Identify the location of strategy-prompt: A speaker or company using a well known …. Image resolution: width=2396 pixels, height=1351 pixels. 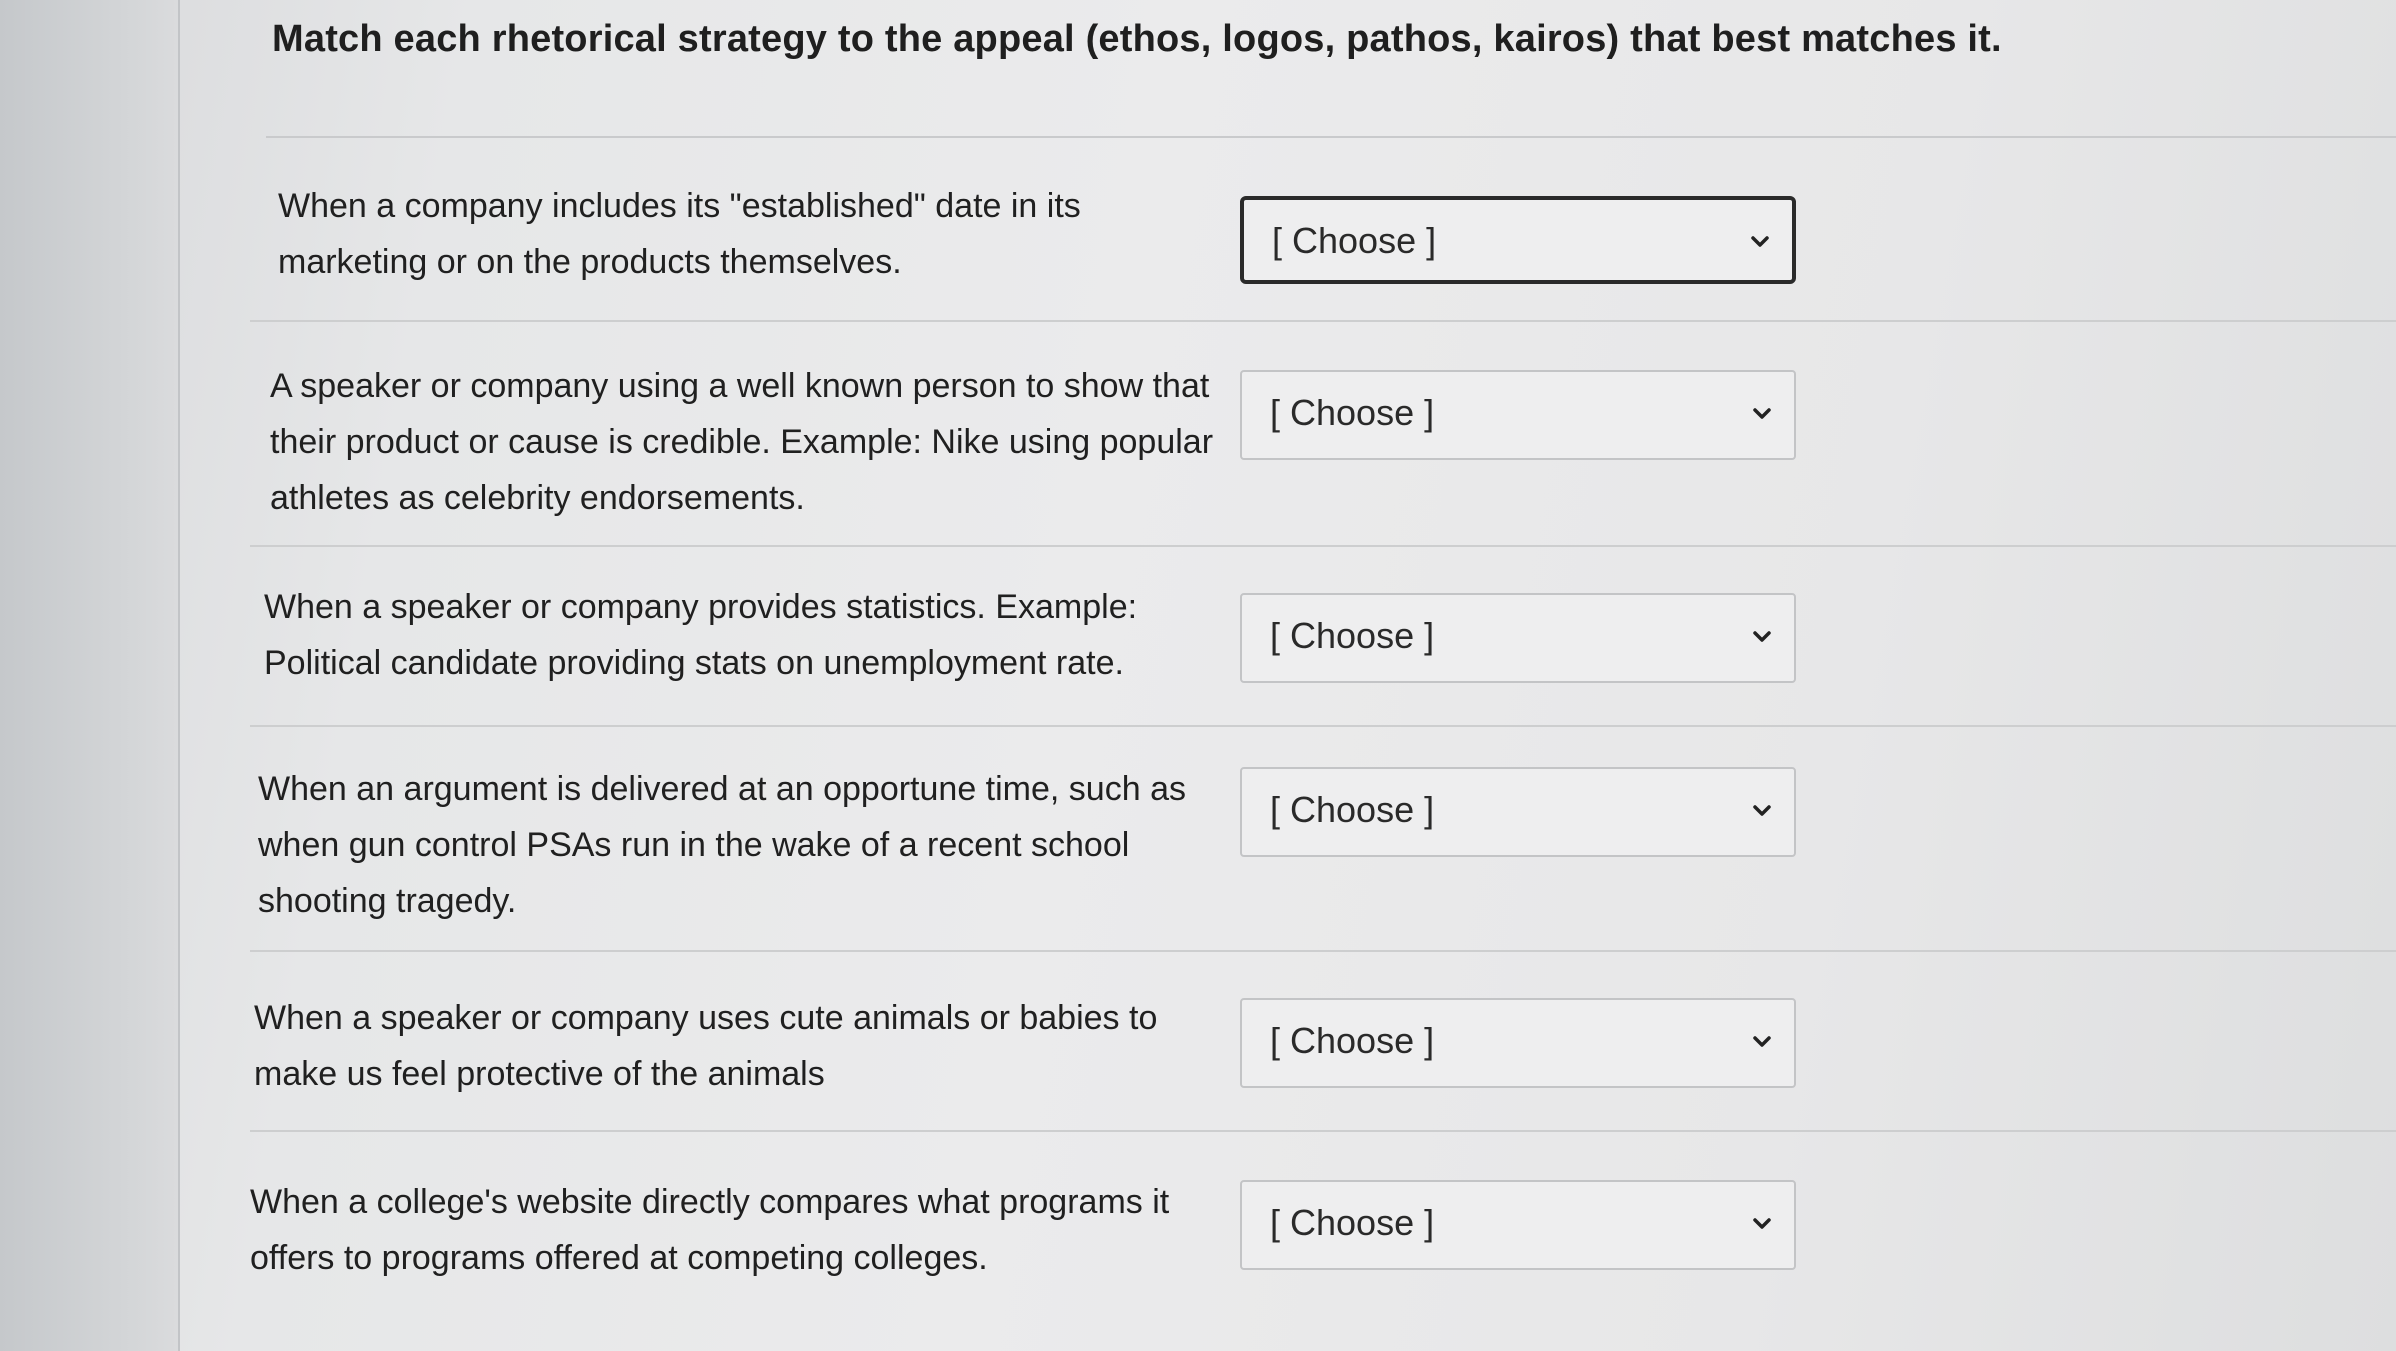
(742, 442).